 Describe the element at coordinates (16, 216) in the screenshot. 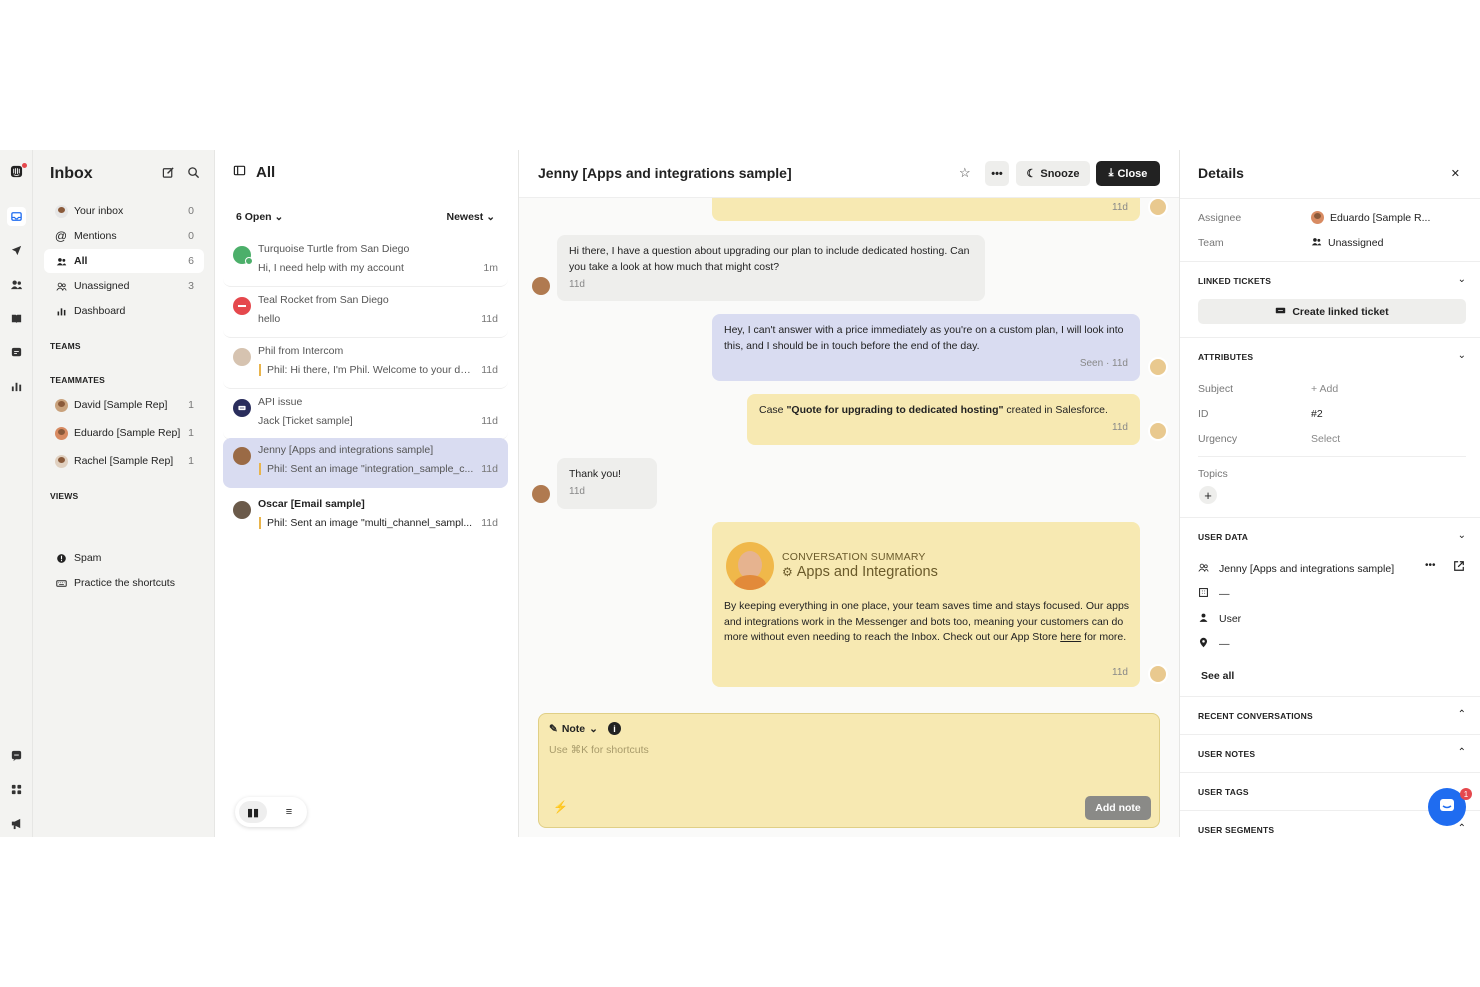

I see `inbox-icon` at that location.